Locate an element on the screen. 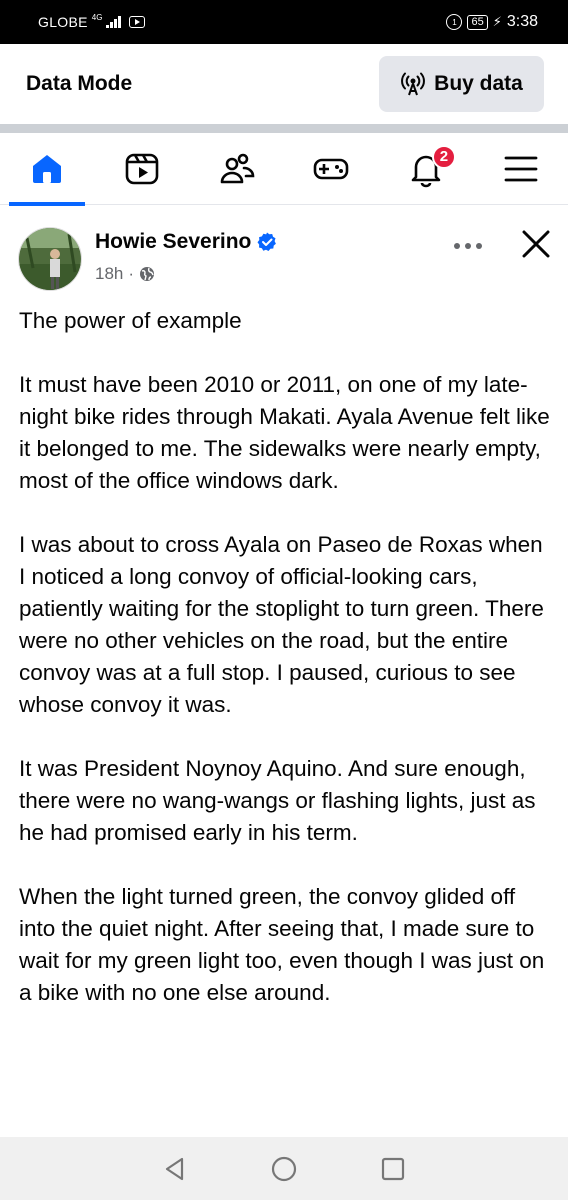  tab-friends is located at coordinates (237, 169).